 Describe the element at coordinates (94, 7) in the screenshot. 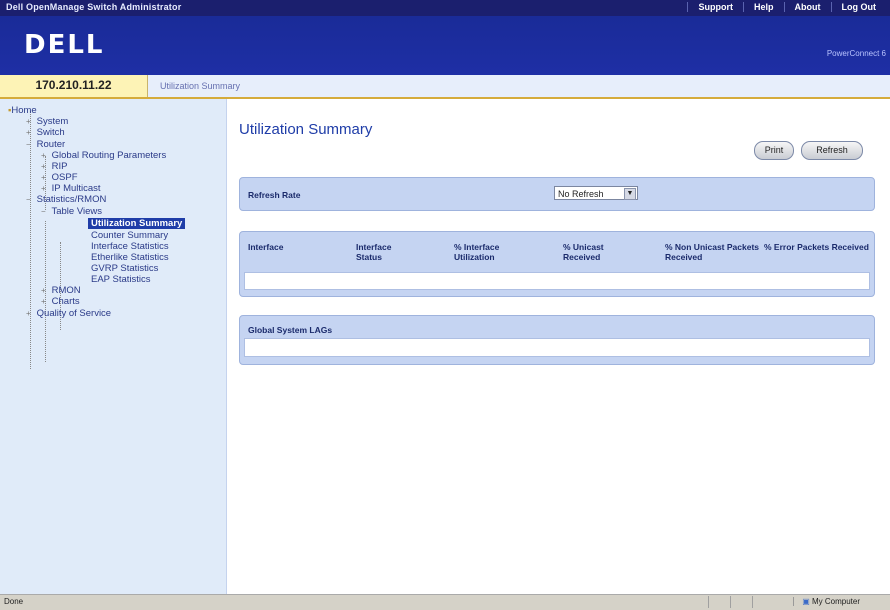

I see `app-title: Dell OpenManage Switch Administrator` at that location.